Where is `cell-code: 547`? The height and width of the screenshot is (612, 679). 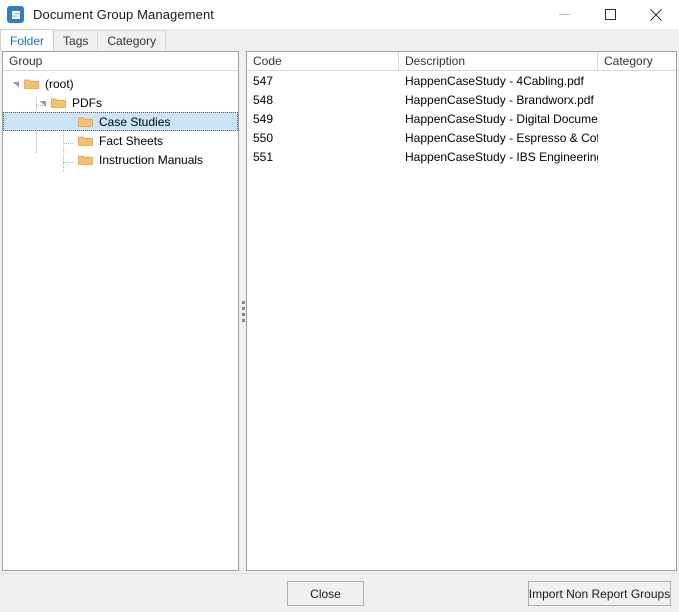
cell-code: 547 is located at coordinates (263, 80).